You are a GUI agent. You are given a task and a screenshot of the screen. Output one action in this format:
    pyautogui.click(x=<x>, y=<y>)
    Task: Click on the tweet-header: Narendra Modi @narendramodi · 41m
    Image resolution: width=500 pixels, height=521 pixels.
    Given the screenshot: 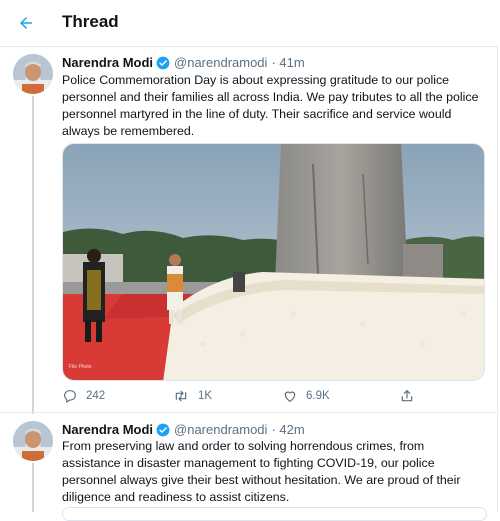 What is the action you would take?
    pyautogui.click(x=183, y=62)
    